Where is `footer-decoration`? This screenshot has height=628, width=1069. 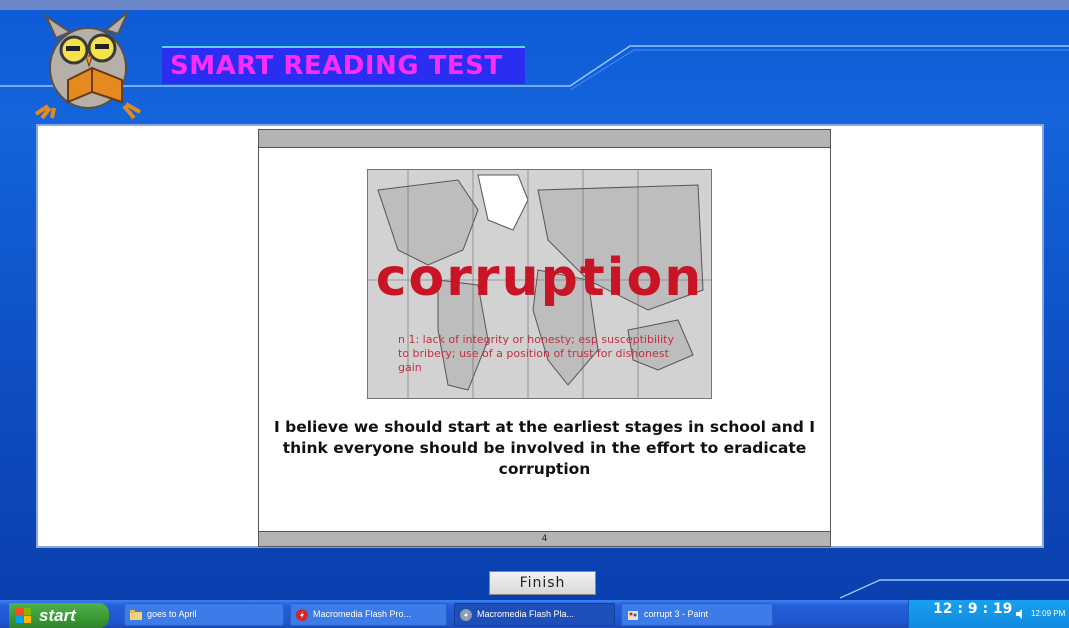 footer-decoration is located at coordinates (954, 589).